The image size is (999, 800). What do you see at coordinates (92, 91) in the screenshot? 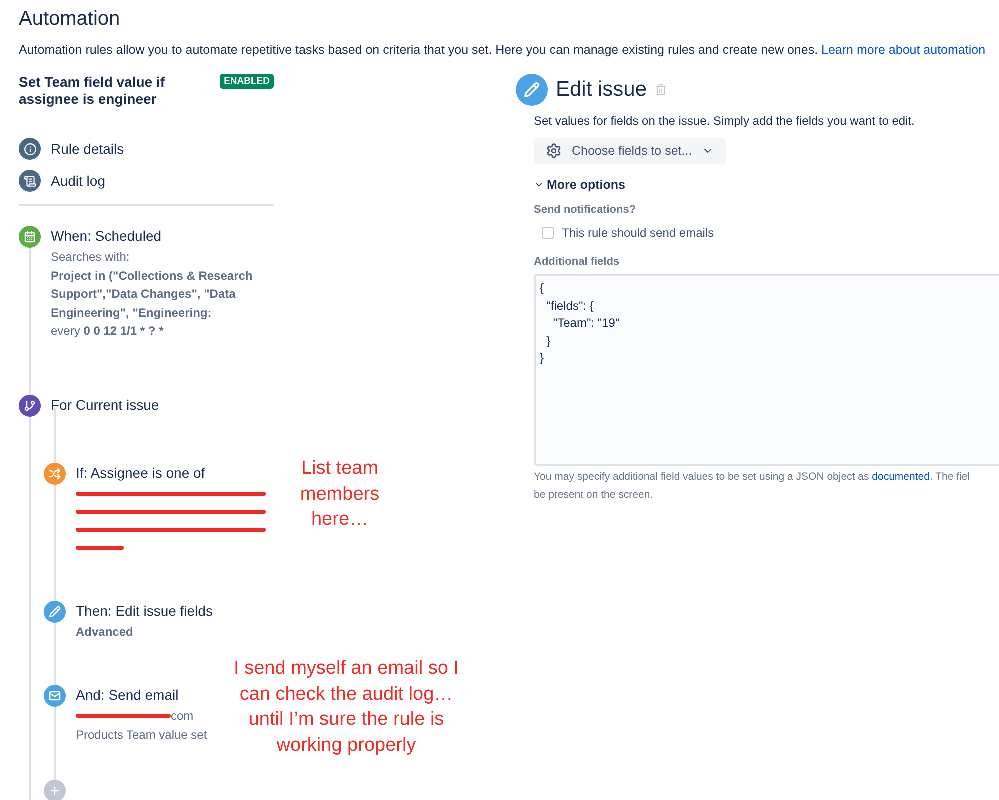
I see `rule-name: Set Team field value if assignee is engineer` at bounding box center [92, 91].